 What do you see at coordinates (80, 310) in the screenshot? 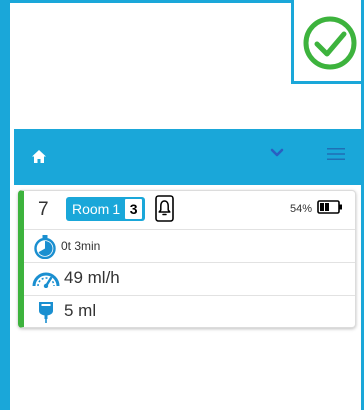
I see `volume-value: 5 ml` at bounding box center [80, 310].